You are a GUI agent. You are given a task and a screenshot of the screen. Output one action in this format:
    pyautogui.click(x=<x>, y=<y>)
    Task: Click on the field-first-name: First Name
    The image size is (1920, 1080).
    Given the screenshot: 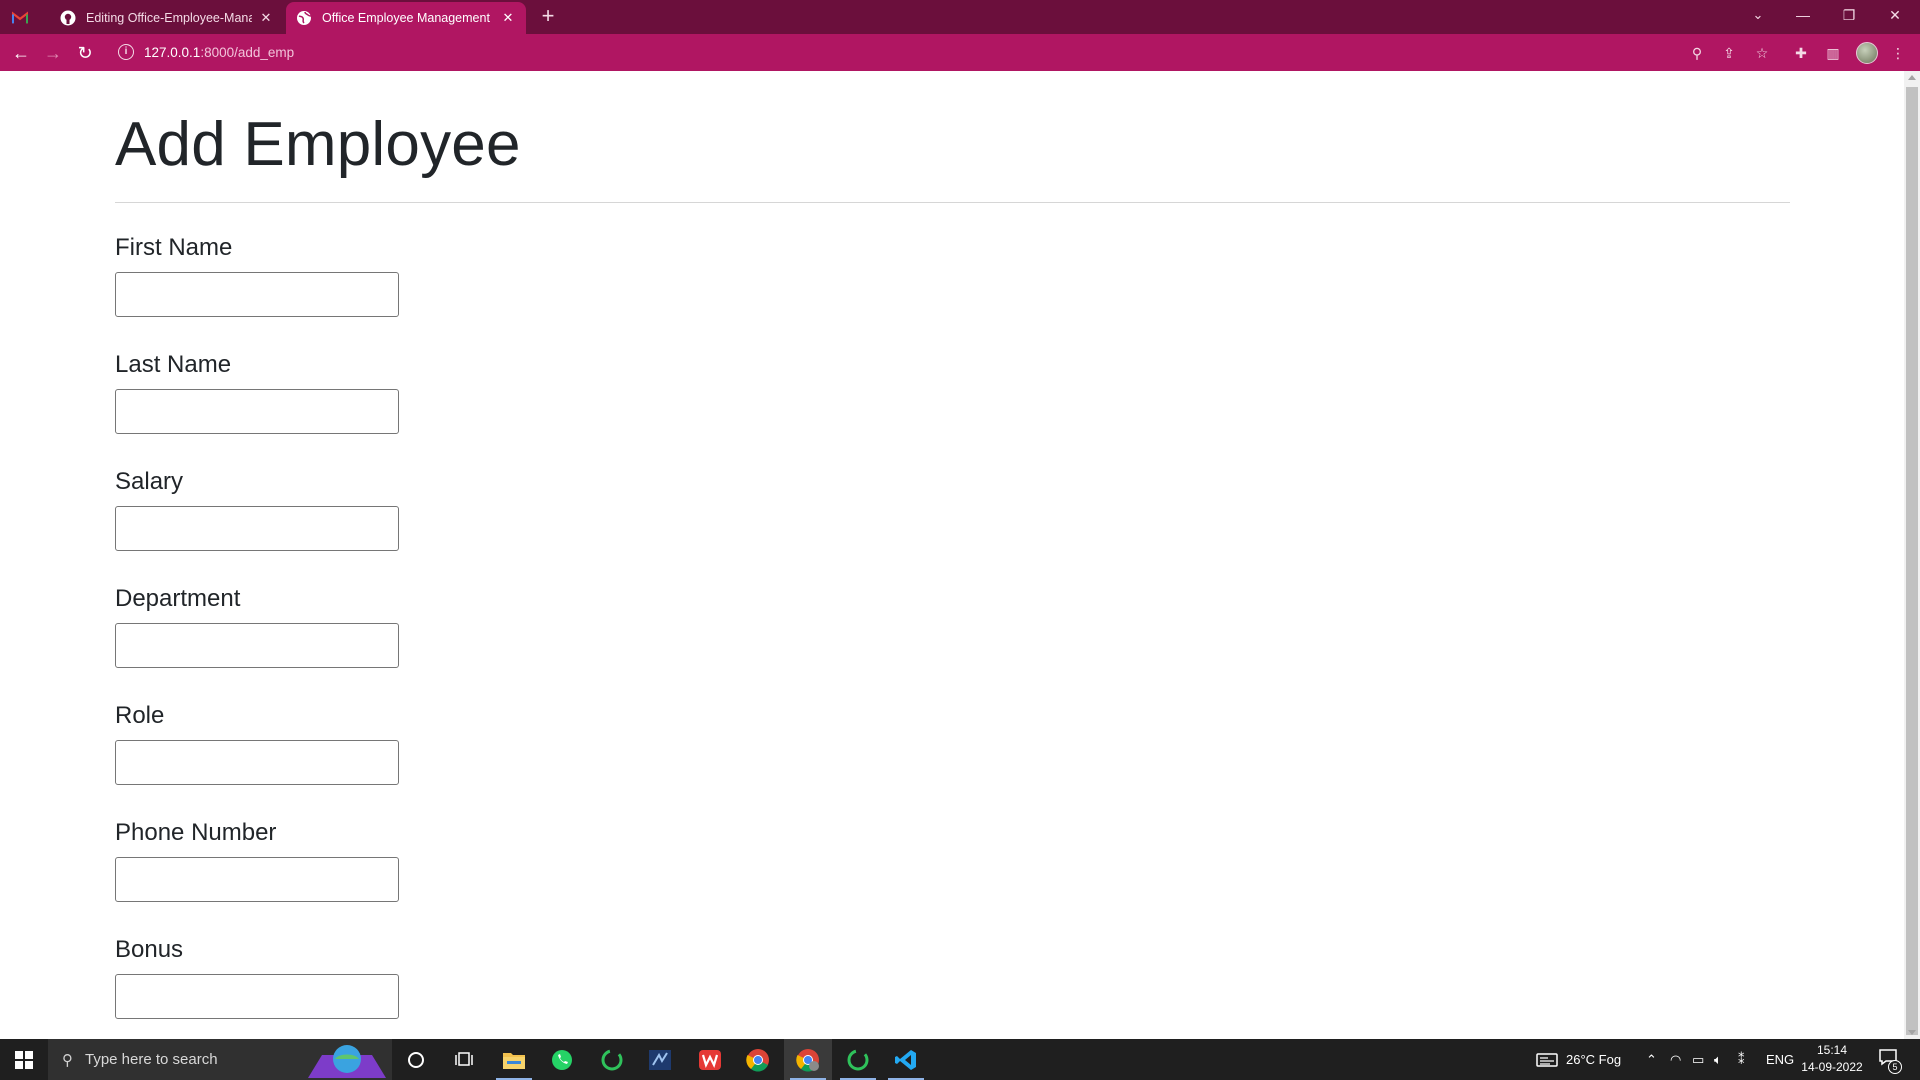 What is the action you would take?
    pyautogui.click(x=257, y=275)
    